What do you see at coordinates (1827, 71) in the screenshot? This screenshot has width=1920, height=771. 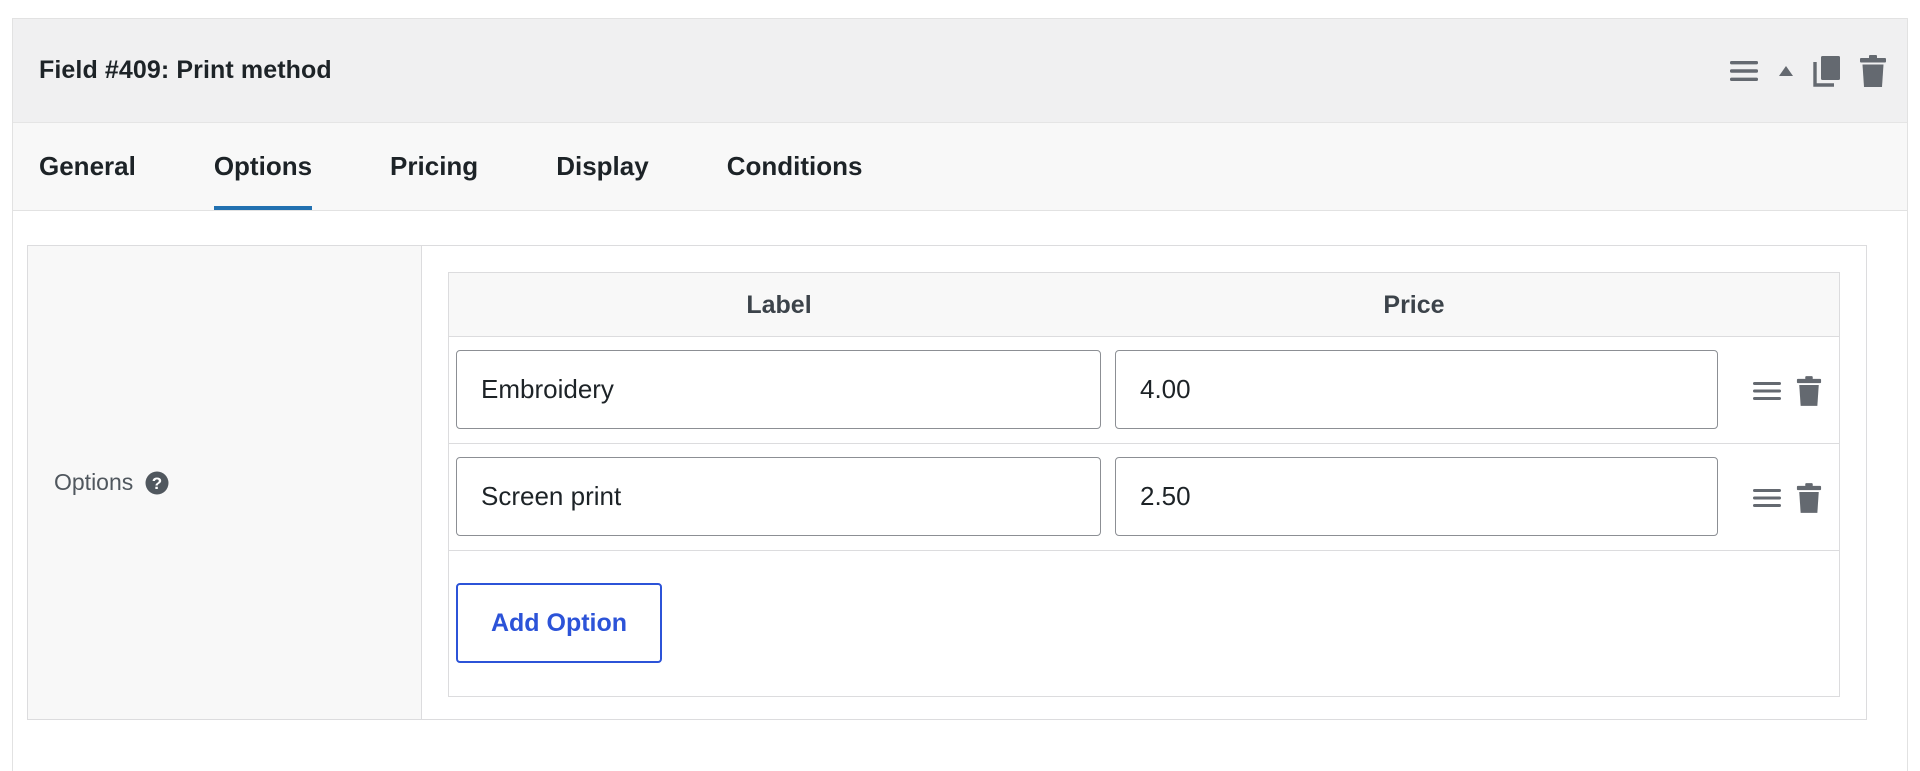 I see `copy-icon` at bounding box center [1827, 71].